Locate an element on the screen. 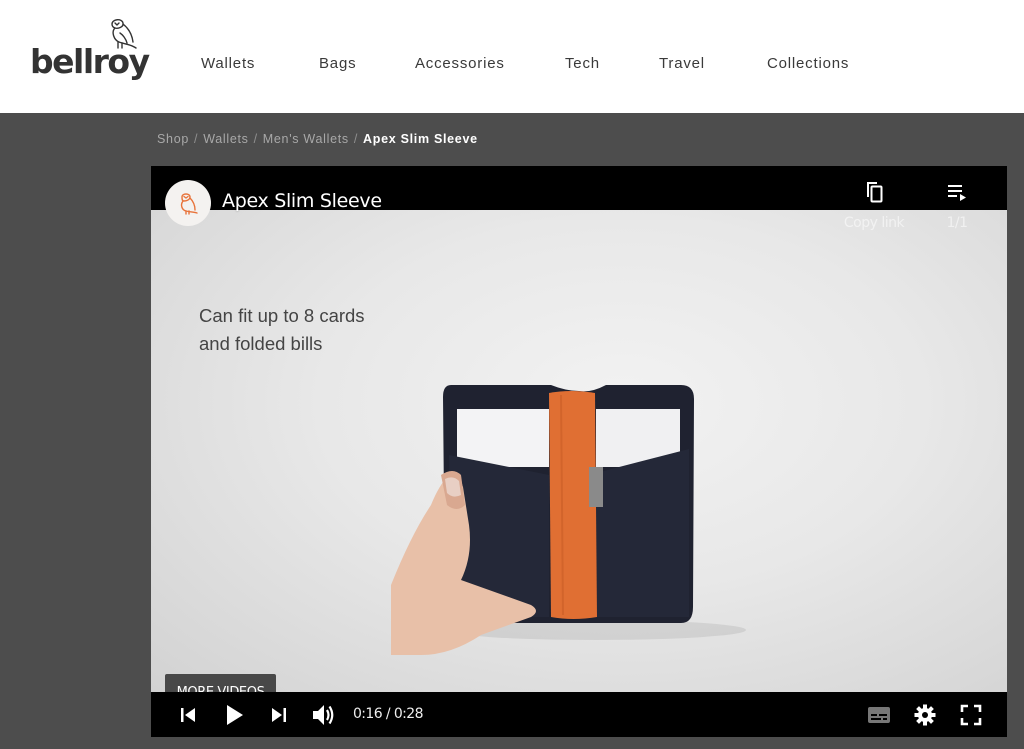 The height and width of the screenshot is (749, 1024). nav-item-tech: Tech is located at coordinates (582, 63).